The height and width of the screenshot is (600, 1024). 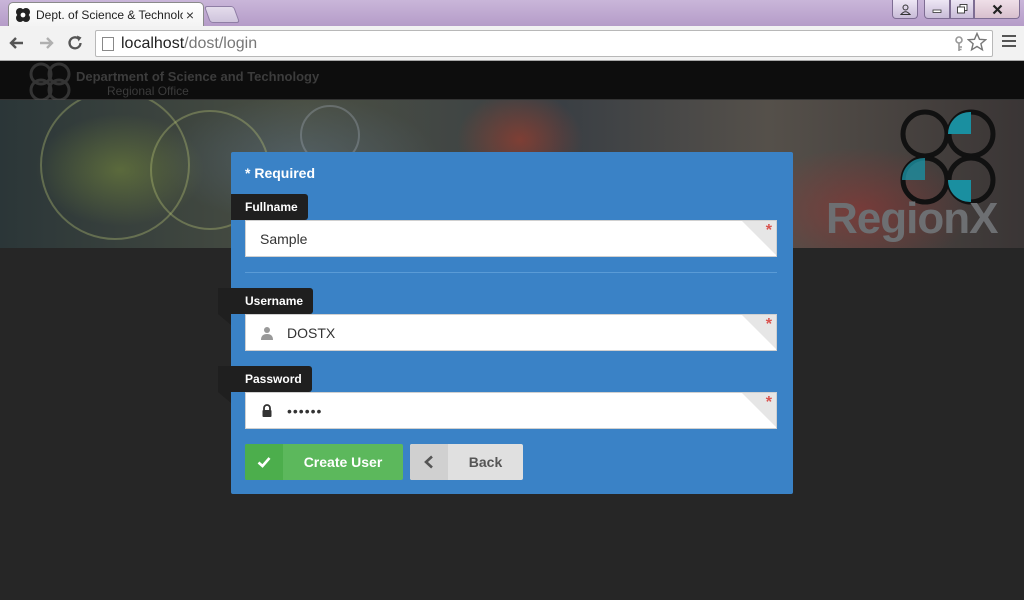 I want to click on password-label: Password, so click(x=265, y=379).